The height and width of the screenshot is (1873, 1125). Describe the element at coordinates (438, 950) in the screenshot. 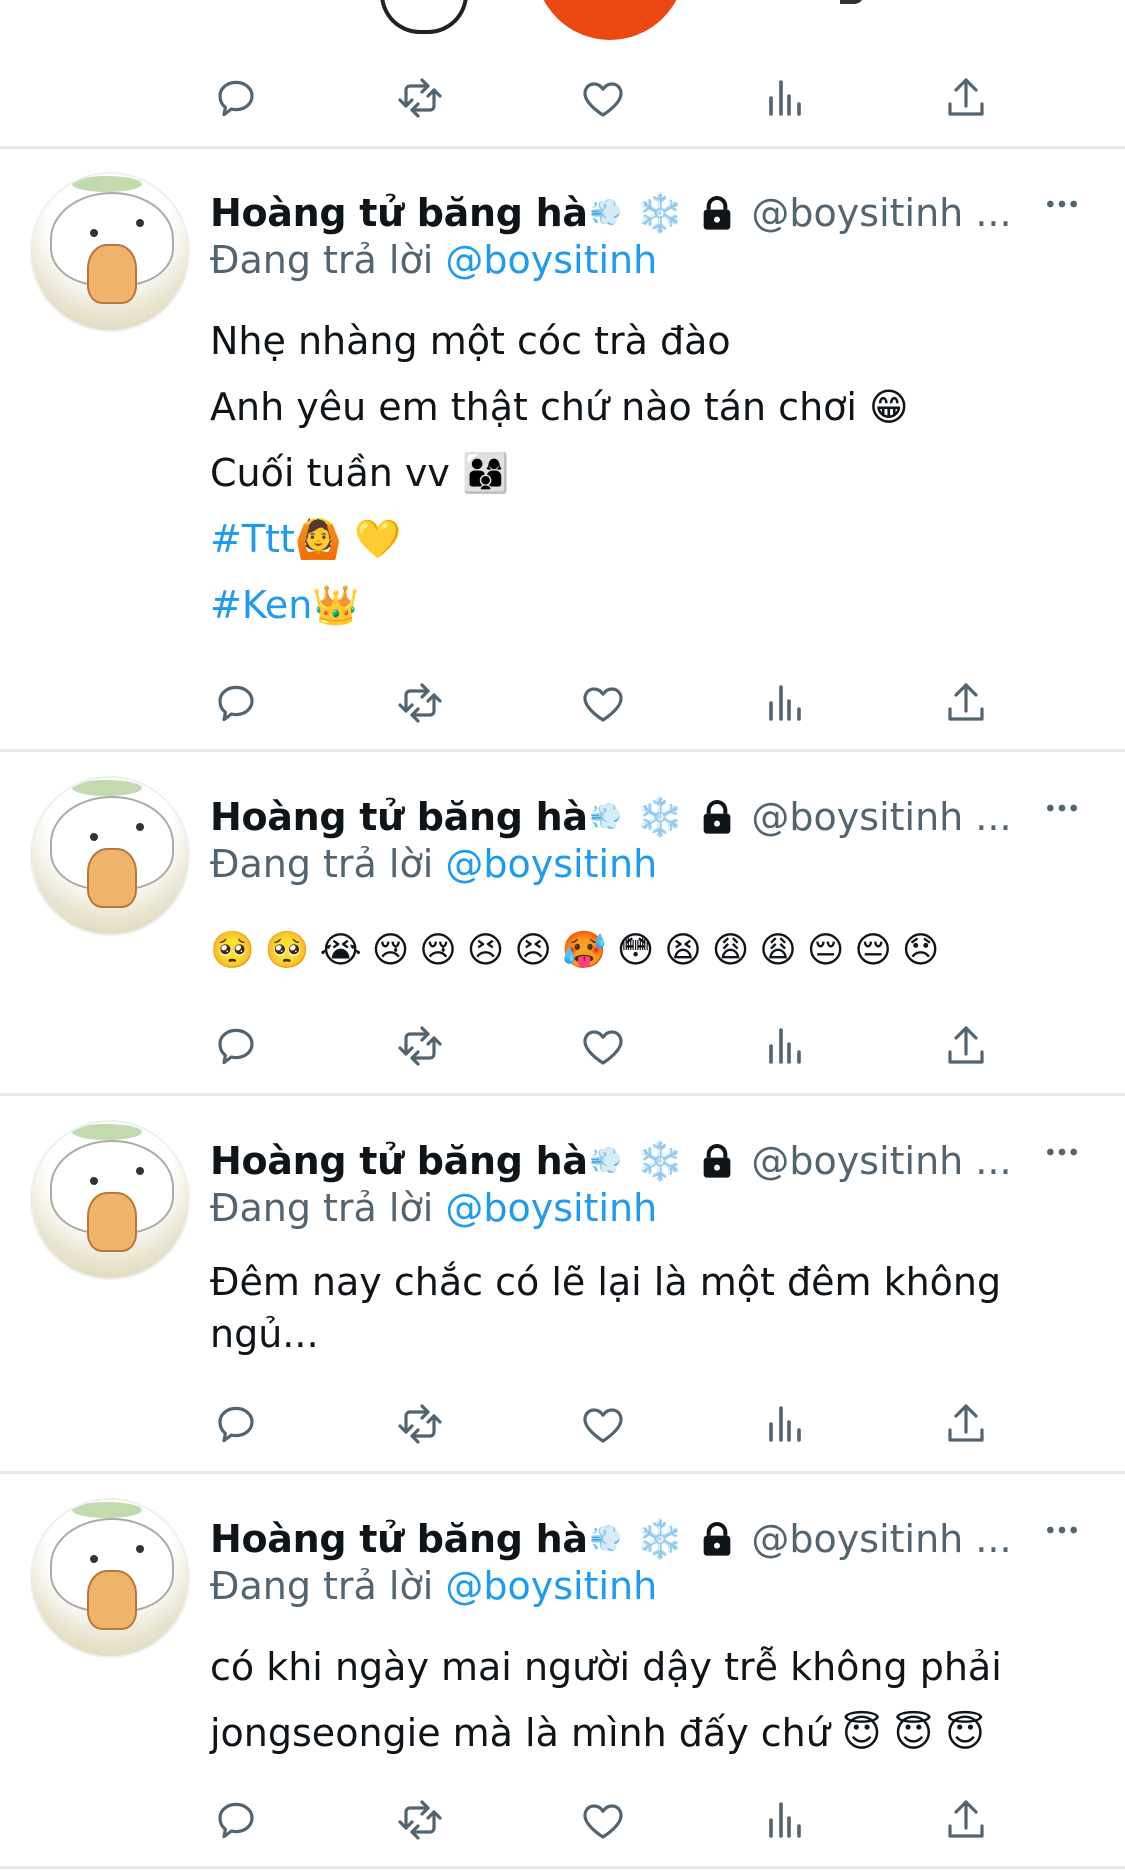

I see `emoji: 😢` at that location.